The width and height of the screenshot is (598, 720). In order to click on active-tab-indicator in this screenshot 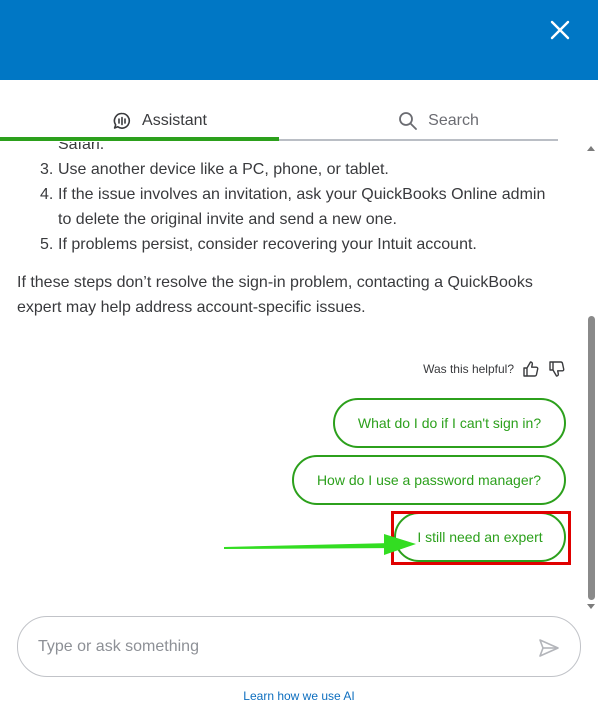, I will do `click(139, 139)`.